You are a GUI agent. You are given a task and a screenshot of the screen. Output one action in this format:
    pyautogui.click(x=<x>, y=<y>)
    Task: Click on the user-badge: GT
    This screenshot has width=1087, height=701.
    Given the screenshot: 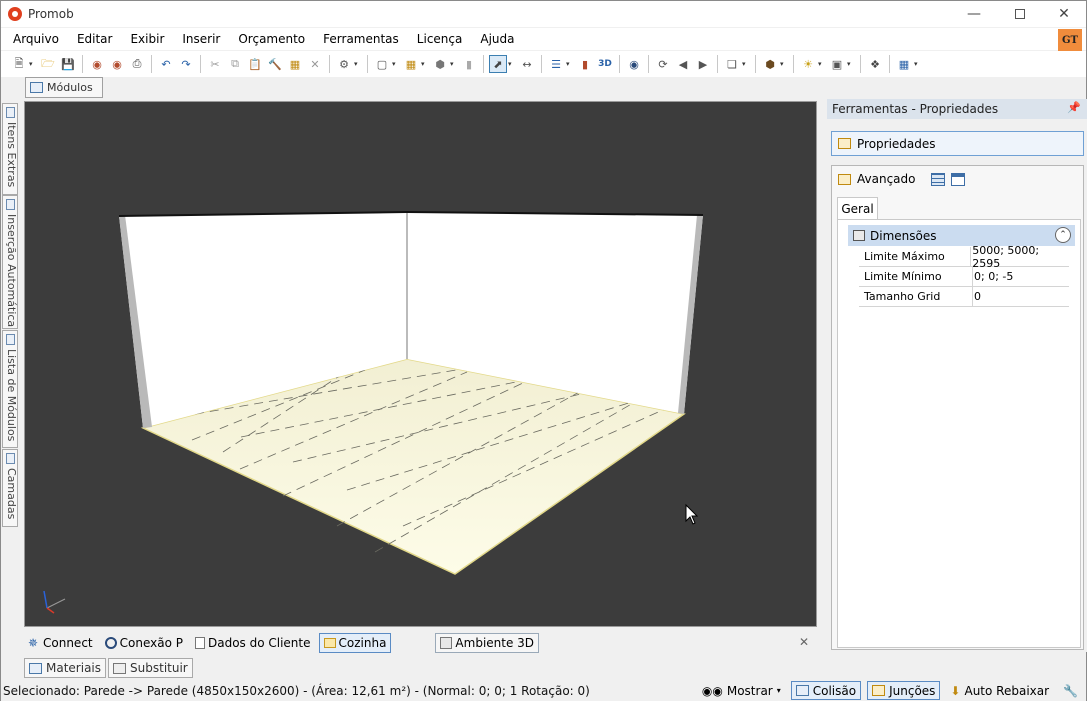 What is the action you would take?
    pyautogui.click(x=1070, y=40)
    